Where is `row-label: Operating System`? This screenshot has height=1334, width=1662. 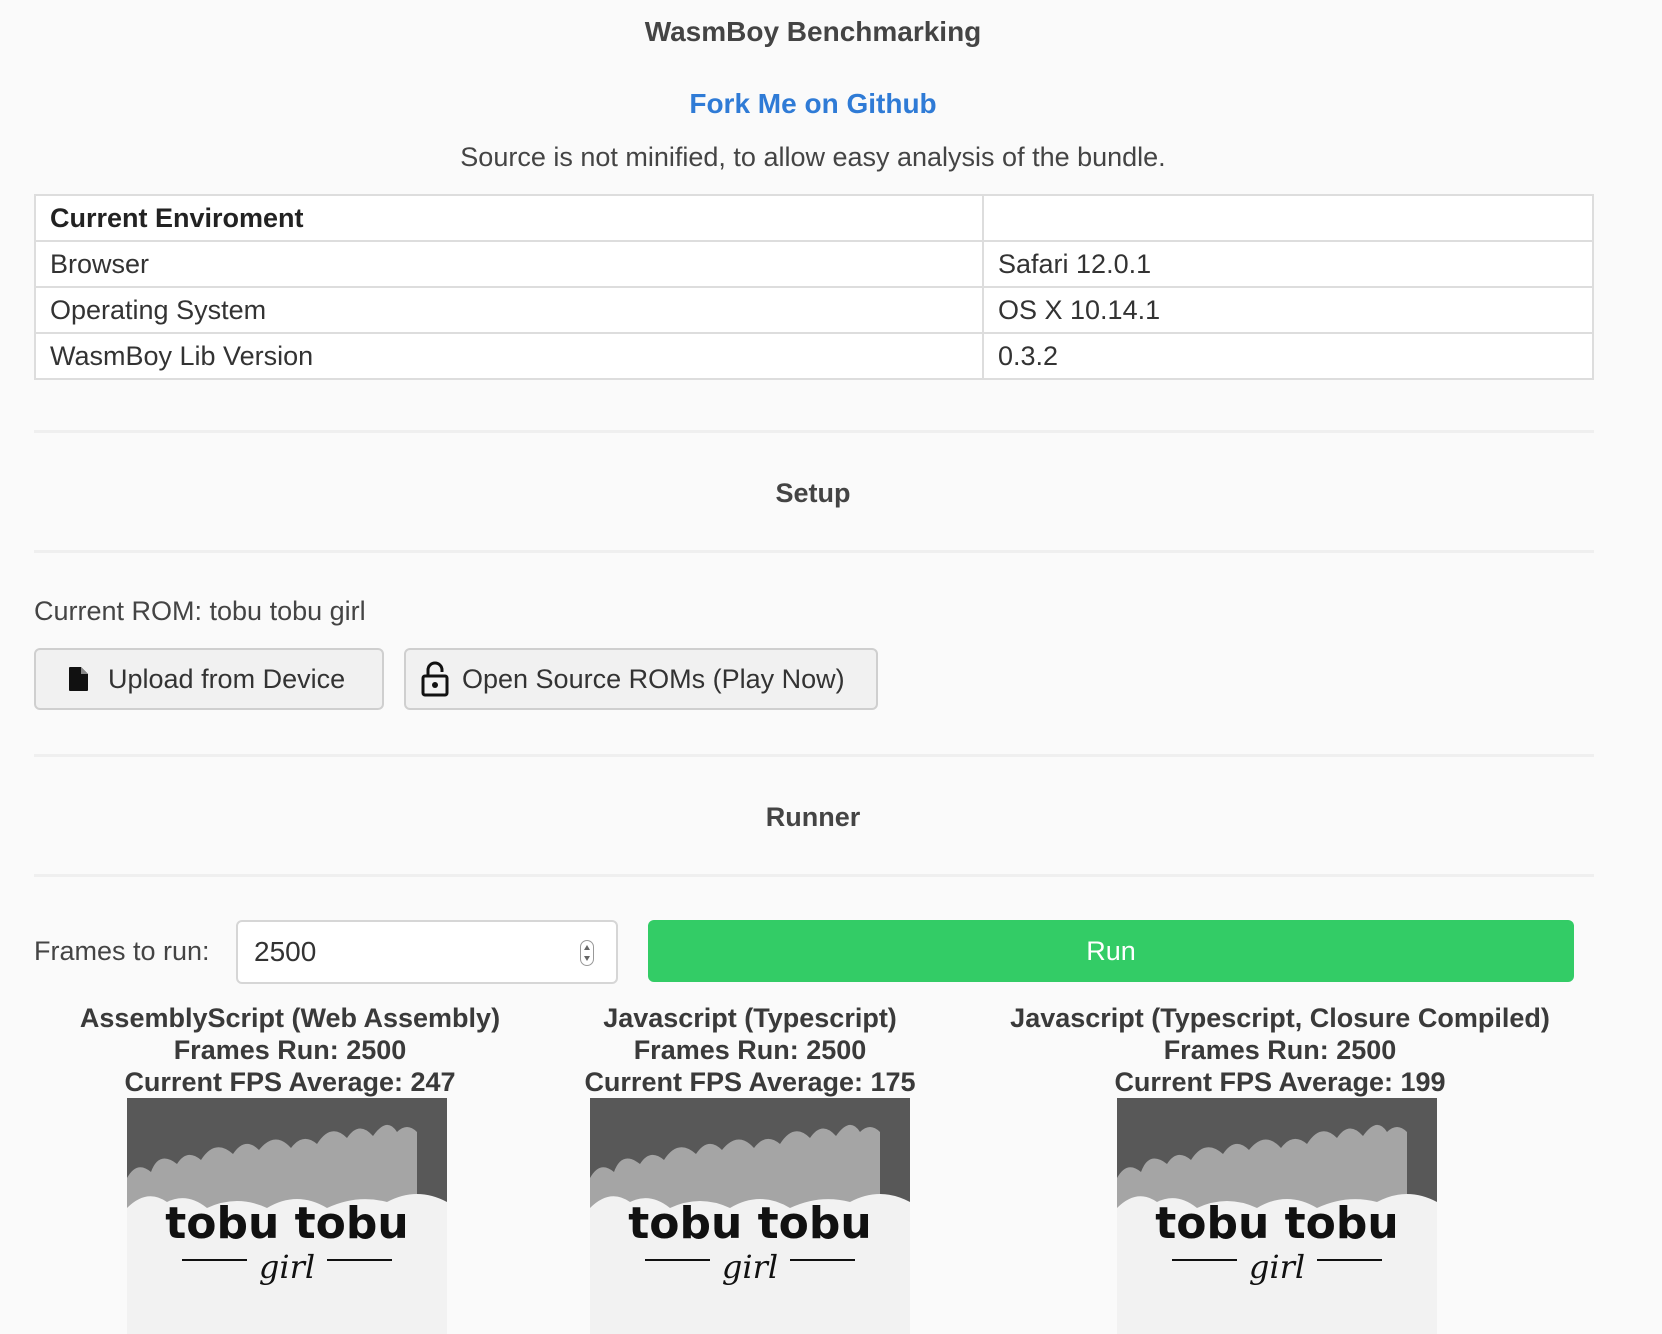 row-label: Operating System is located at coordinates (509, 310).